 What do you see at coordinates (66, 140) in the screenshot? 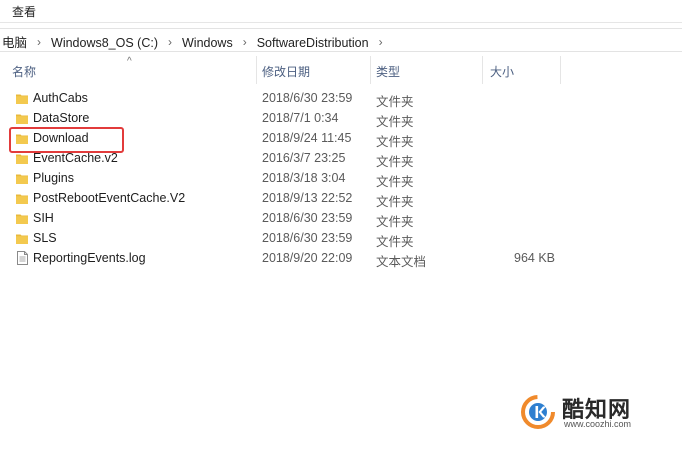
I see `highlight-box` at bounding box center [66, 140].